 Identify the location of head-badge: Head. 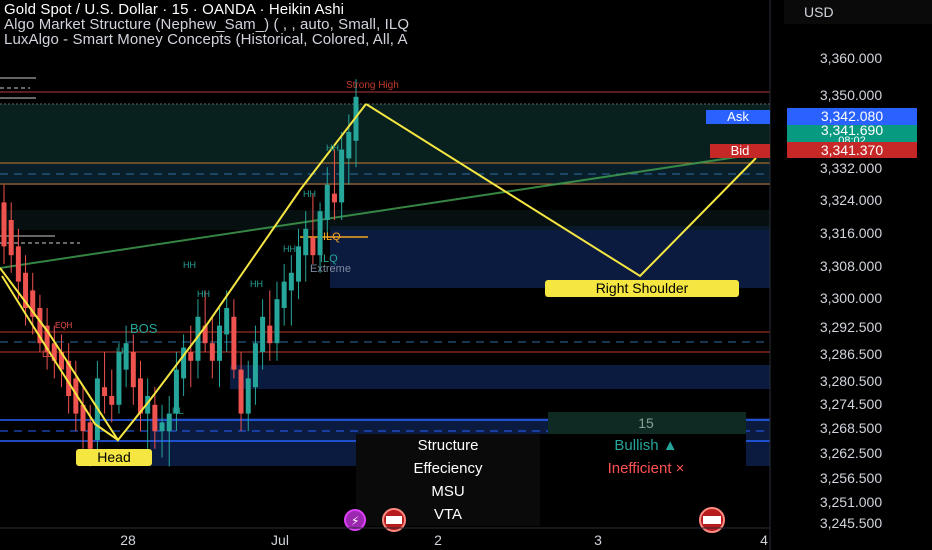
(114, 457).